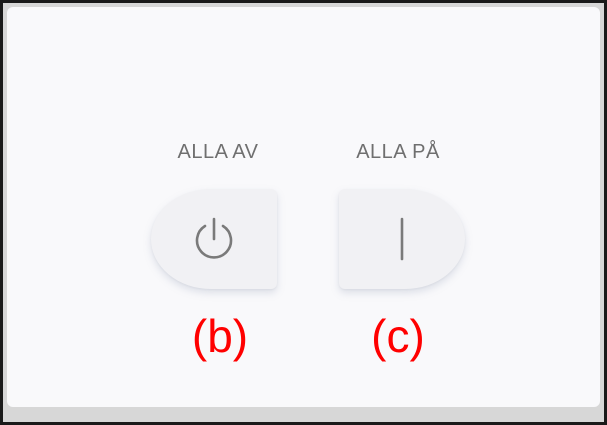 The image size is (607, 425). I want to click on all-on-button, so click(402, 239).